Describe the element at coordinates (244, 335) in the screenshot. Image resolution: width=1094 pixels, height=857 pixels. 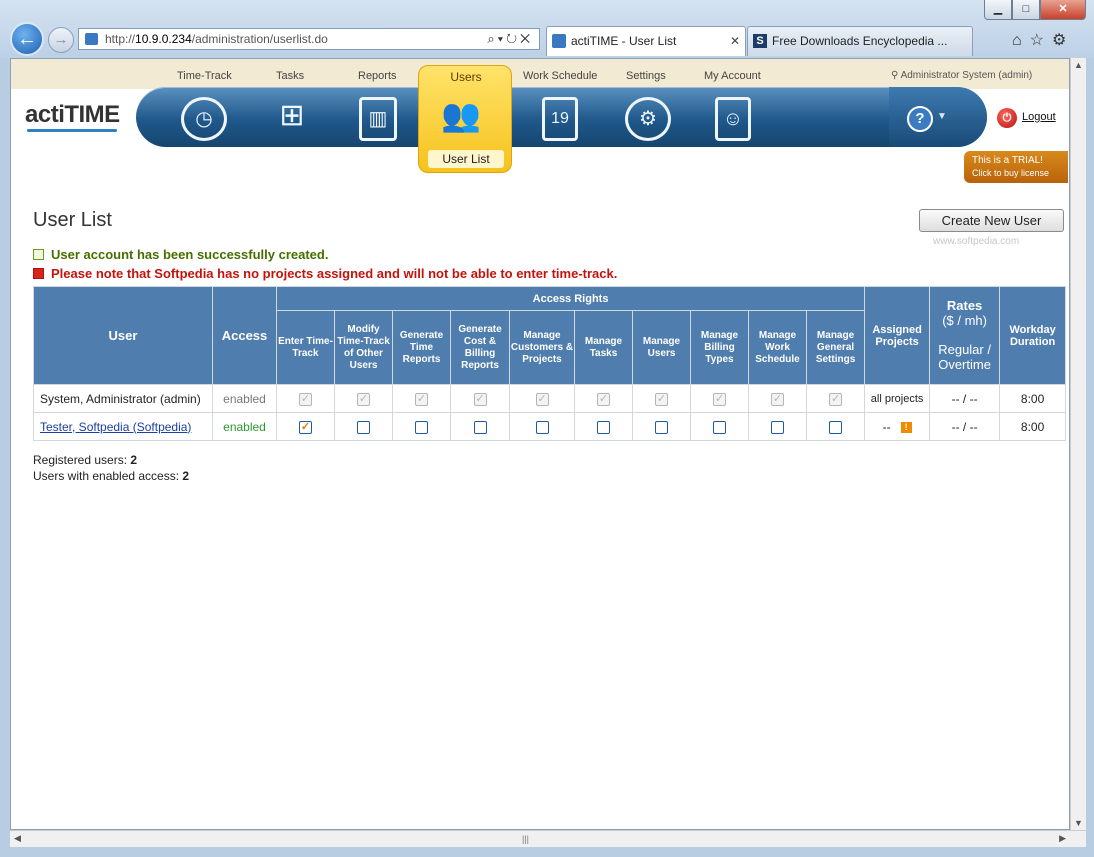
I see `col-header-access: Access` at that location.